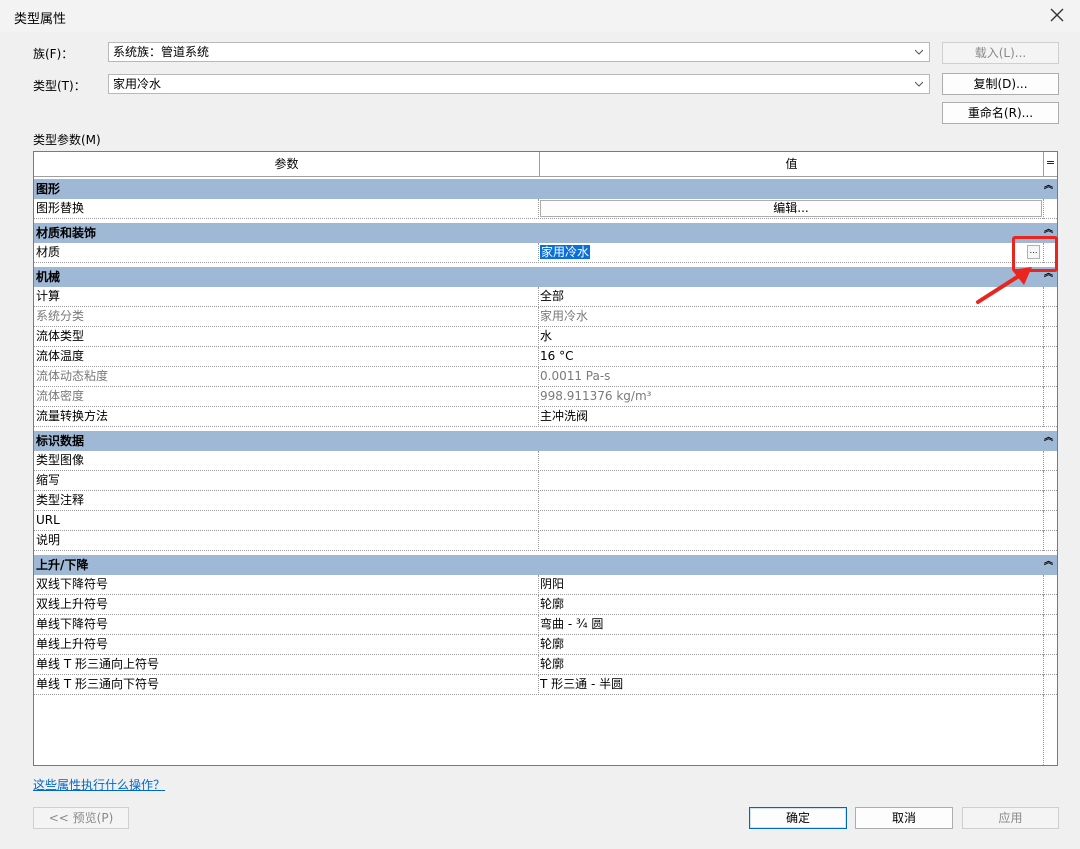 The image size is (1080, 849). I want to click on param-value: T 形三通 - 半圆, so click(775, 684).